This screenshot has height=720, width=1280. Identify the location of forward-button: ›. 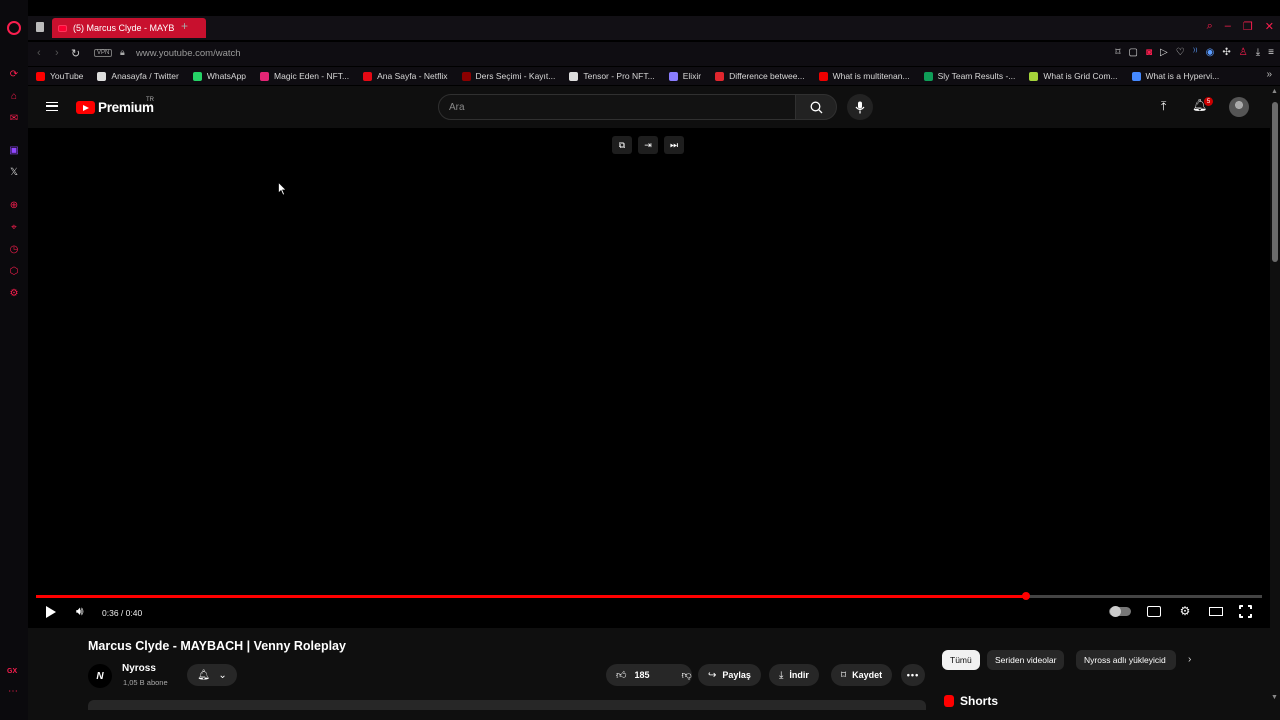
(57, 53).